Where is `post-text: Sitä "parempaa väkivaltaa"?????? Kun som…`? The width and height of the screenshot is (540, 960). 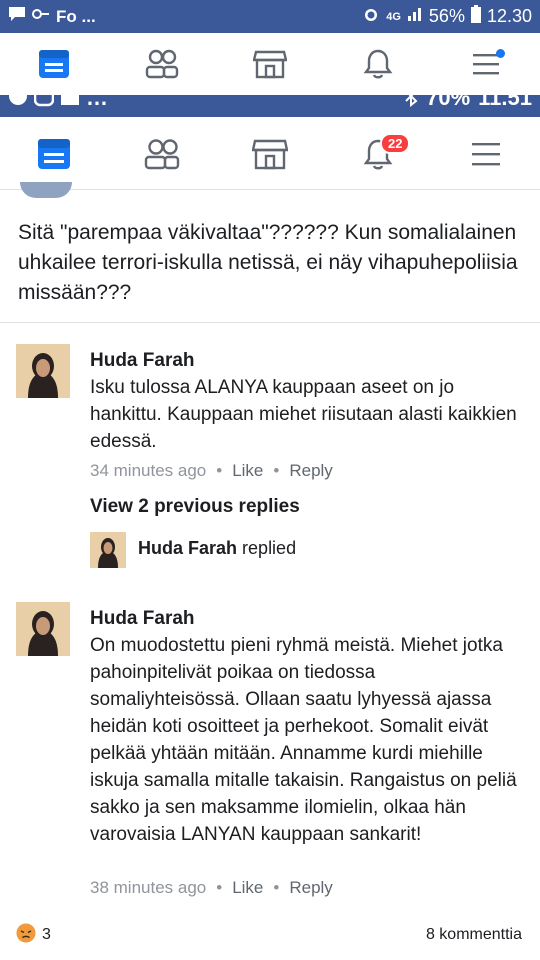
post-text: Sitä "parempaa väkivaltaa"?????? Kun som… is located at coordinates (268, 262).